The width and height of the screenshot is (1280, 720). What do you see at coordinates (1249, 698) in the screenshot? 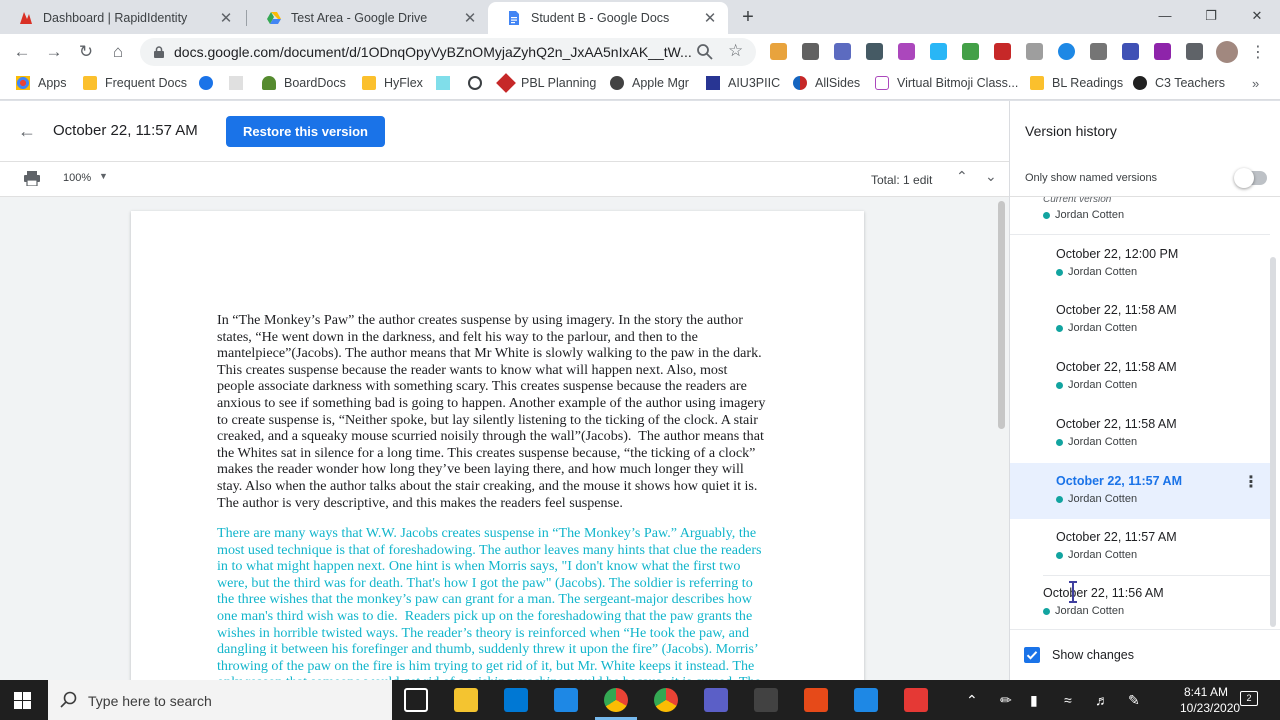
I see `notification-center-icon: 2` at bounding box center [1249, 698].